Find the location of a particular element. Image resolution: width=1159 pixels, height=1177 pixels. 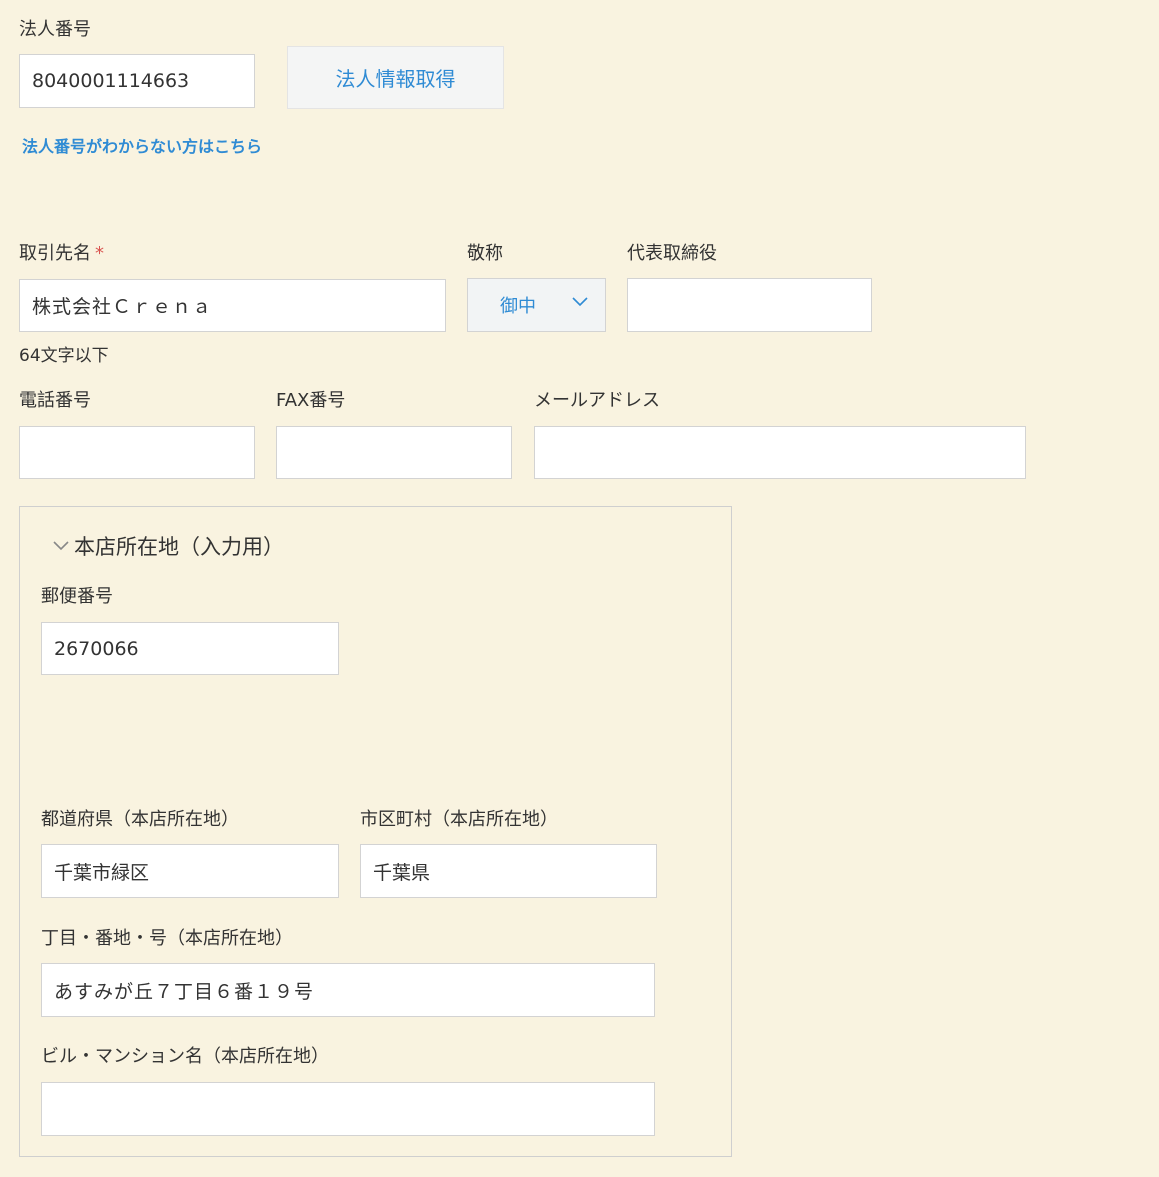

postal-code-input: 2670066 is located at coordinates (190, 648).